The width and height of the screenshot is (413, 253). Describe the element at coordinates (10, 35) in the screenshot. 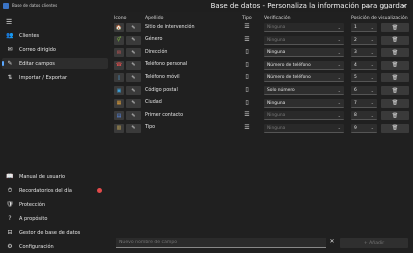

I see `people-icon: 👥` at that location.